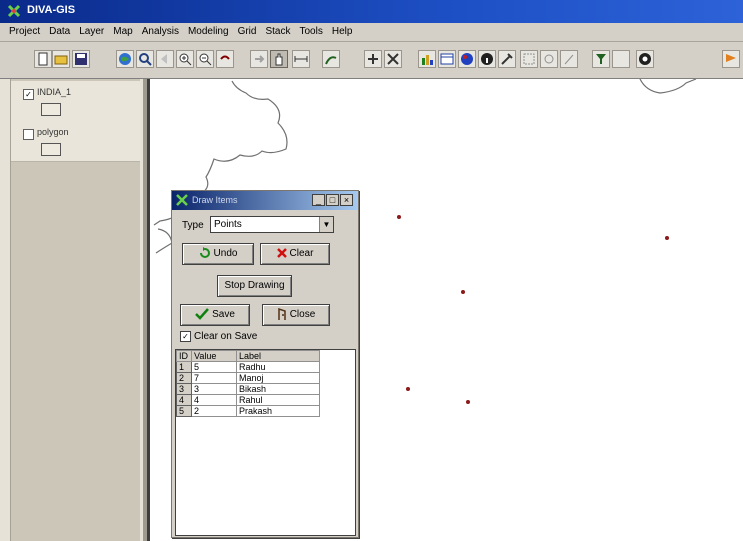 Image resolution: width=743 pixels, height=541 pixels. I want to click on layer-item-polygon: polygon, so click(75, 141).